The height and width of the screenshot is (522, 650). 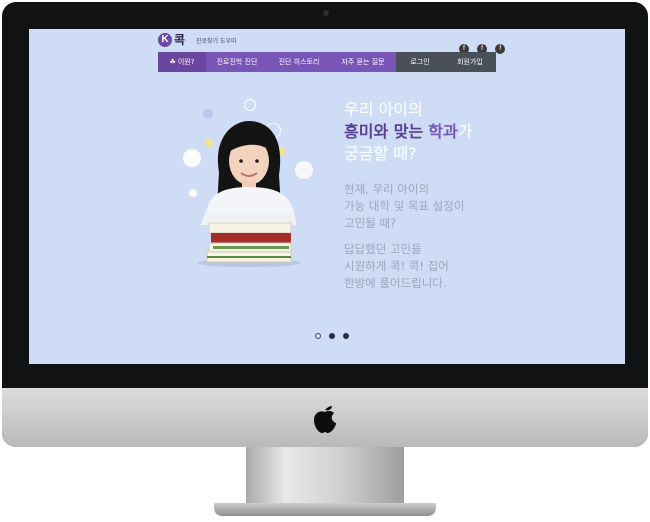 I want to click on para-line: 가능 대학 및 목표 설정이, so click(x=404, y=206).